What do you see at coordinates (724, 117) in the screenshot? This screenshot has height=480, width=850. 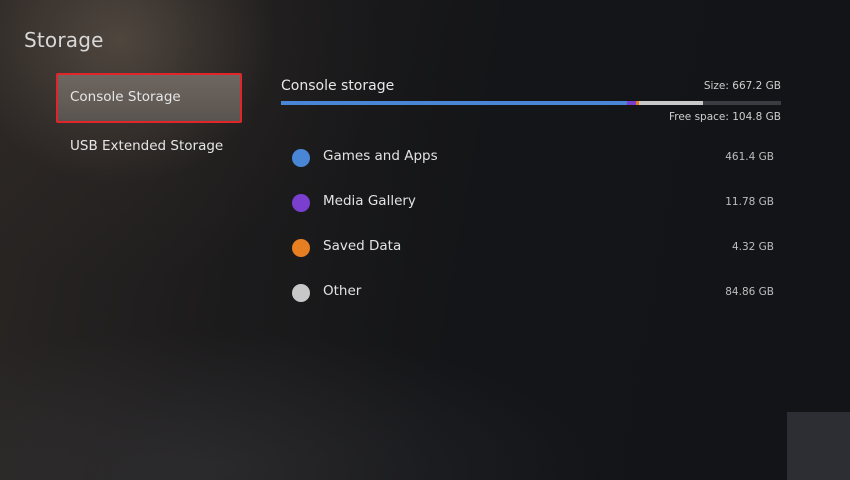 I see `free-space-text: Free space: 104.8 GB` at bounding box center [724, 117].